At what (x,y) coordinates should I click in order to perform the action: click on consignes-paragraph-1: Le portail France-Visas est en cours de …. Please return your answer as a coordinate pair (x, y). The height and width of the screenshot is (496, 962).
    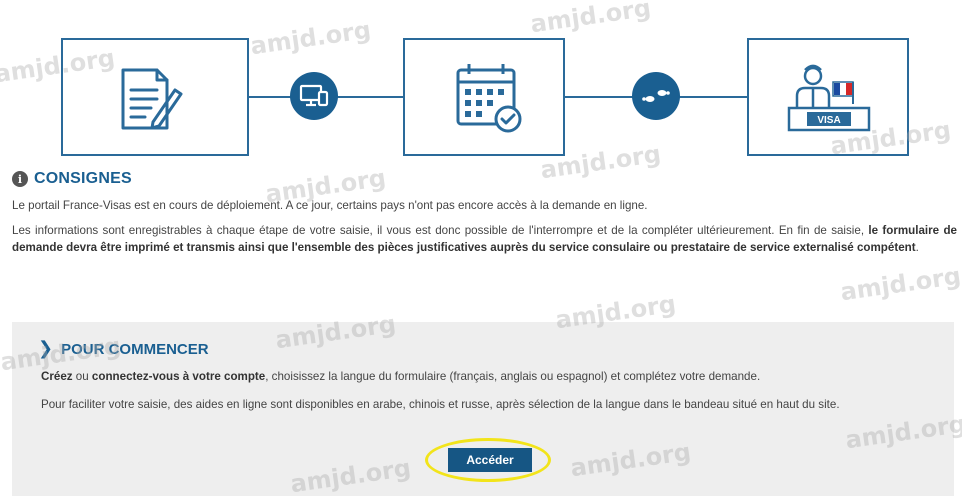
    Looking at the image, I should click on (330, 205).